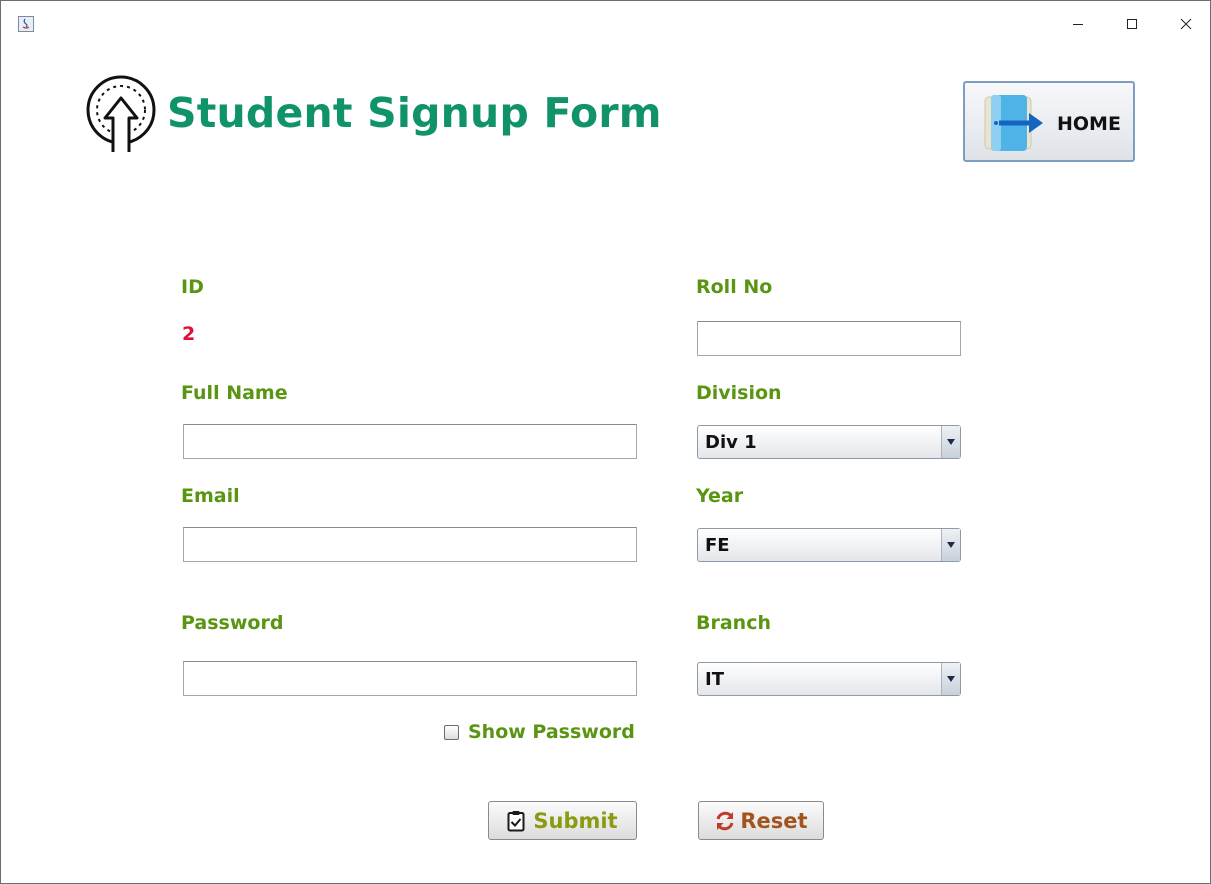 The image size is (1211, 884). Describe the element at coordinates (575, 820) in the screenshot. I see `submit-button-label: Submit` at that location.